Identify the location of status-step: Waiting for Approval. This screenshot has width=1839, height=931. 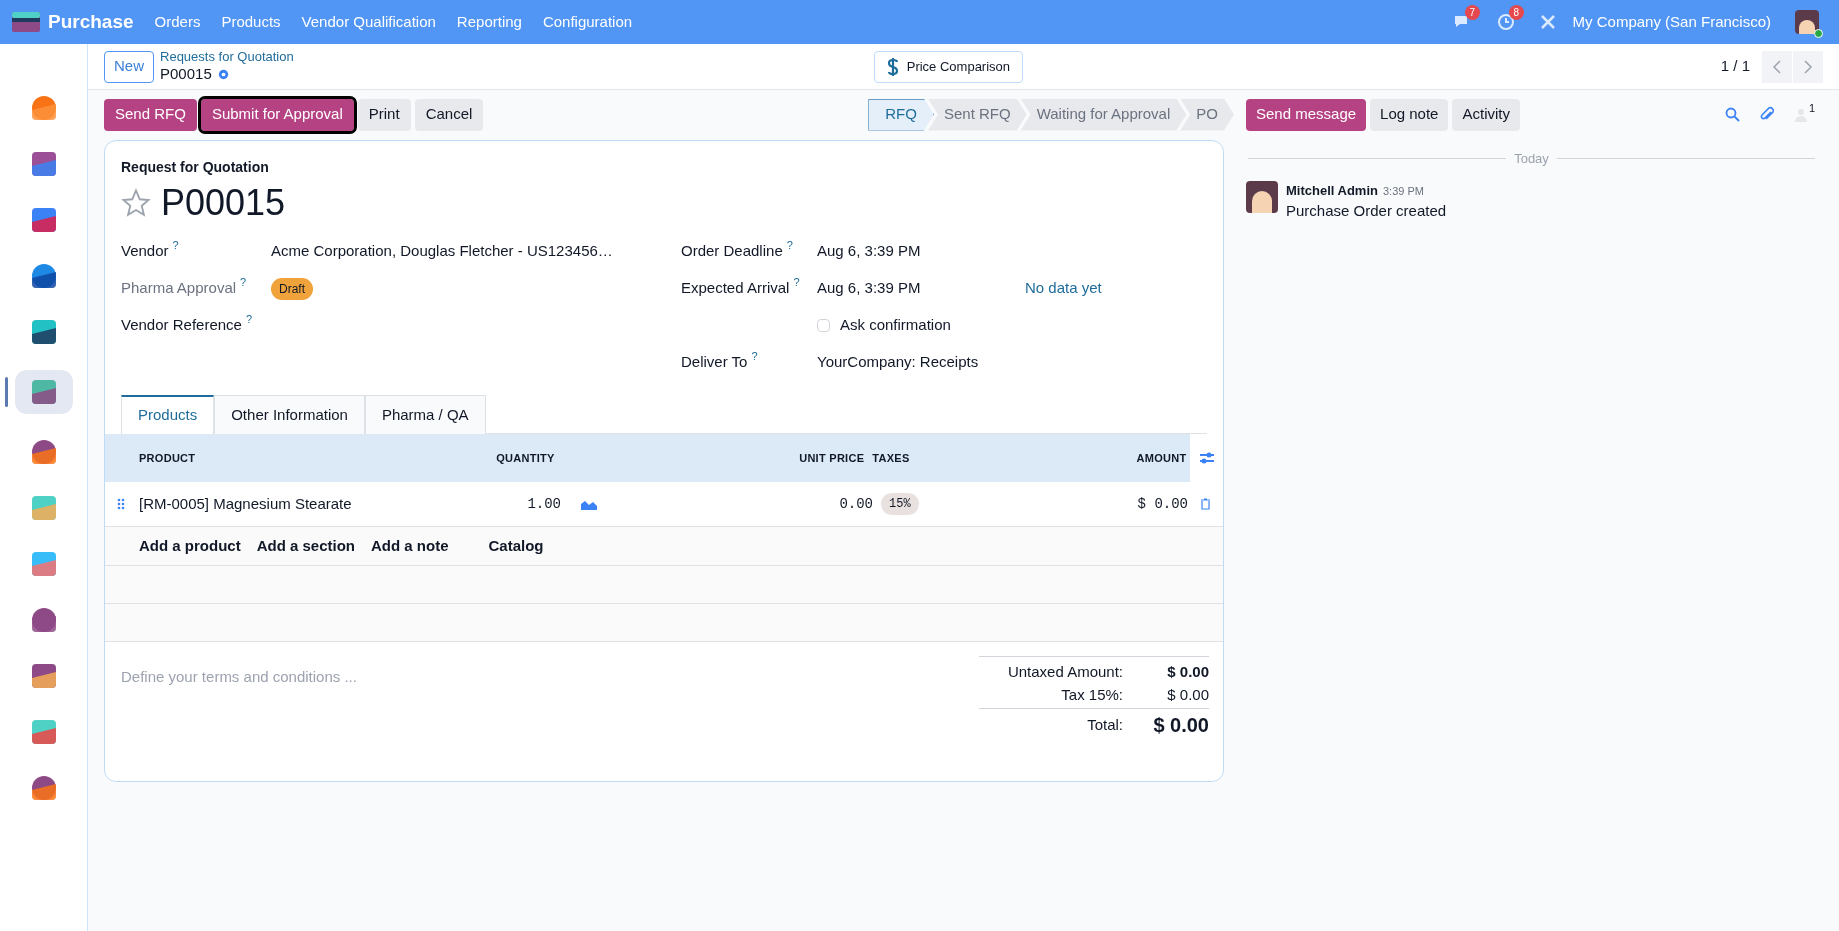
(1103, 114).